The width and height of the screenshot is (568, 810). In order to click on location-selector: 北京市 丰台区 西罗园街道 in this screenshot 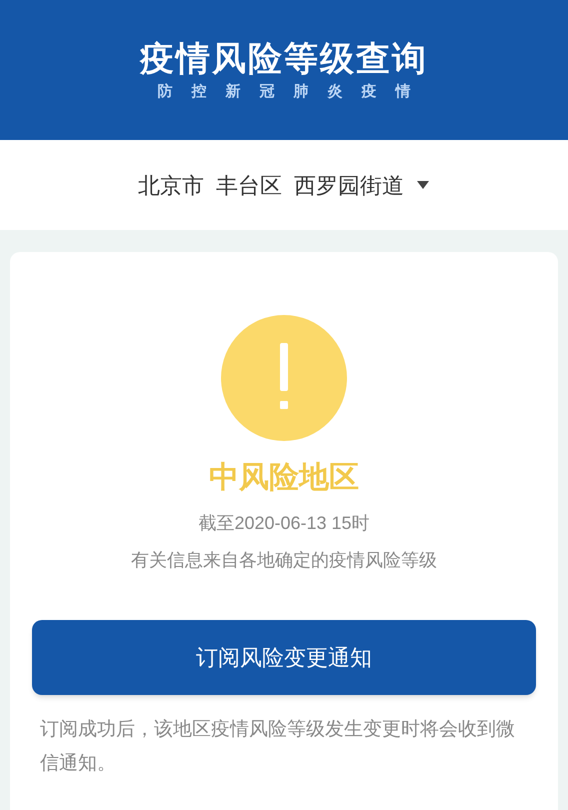, I will do `click(284, 185)`.